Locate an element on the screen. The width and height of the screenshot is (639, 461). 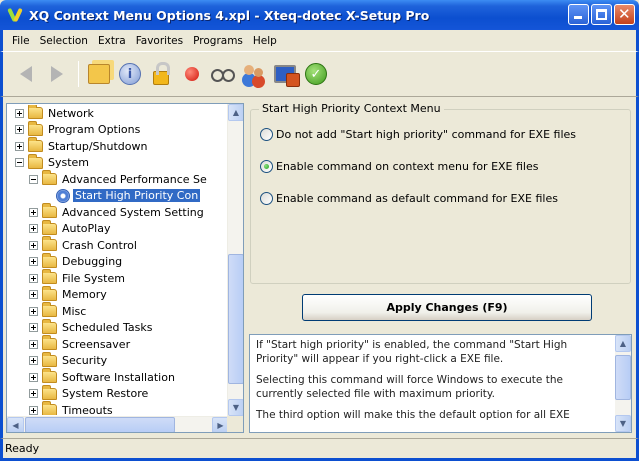
tree-item: Crash Control is located at coordinates (118, 245).